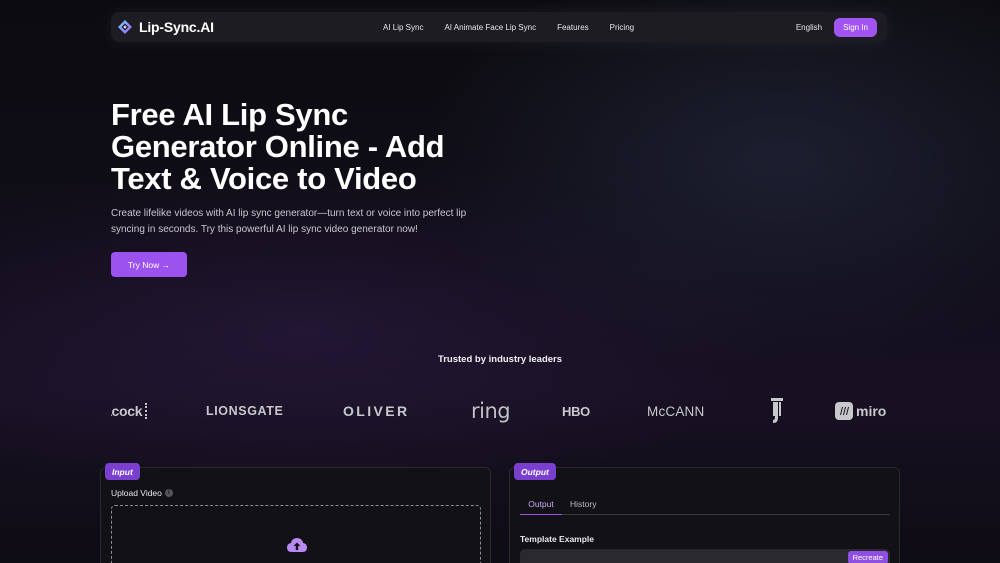 This screenshot has height=563, width=1000. What do you see at coordinates (278, 146) in the screenshot?
I see `hero-title-line: Generator Online - Add` at bounding box center [278, 146].